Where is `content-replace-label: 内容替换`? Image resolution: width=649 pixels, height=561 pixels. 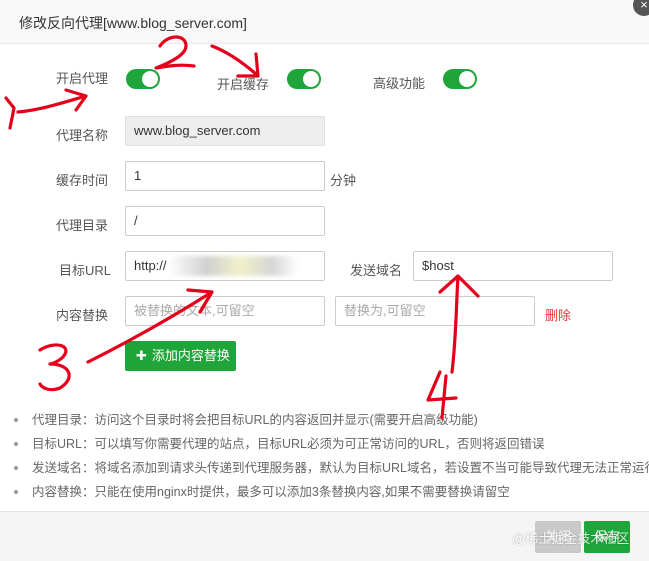 content-replace-label: 内容替换 is located at coordinates (82, 315).